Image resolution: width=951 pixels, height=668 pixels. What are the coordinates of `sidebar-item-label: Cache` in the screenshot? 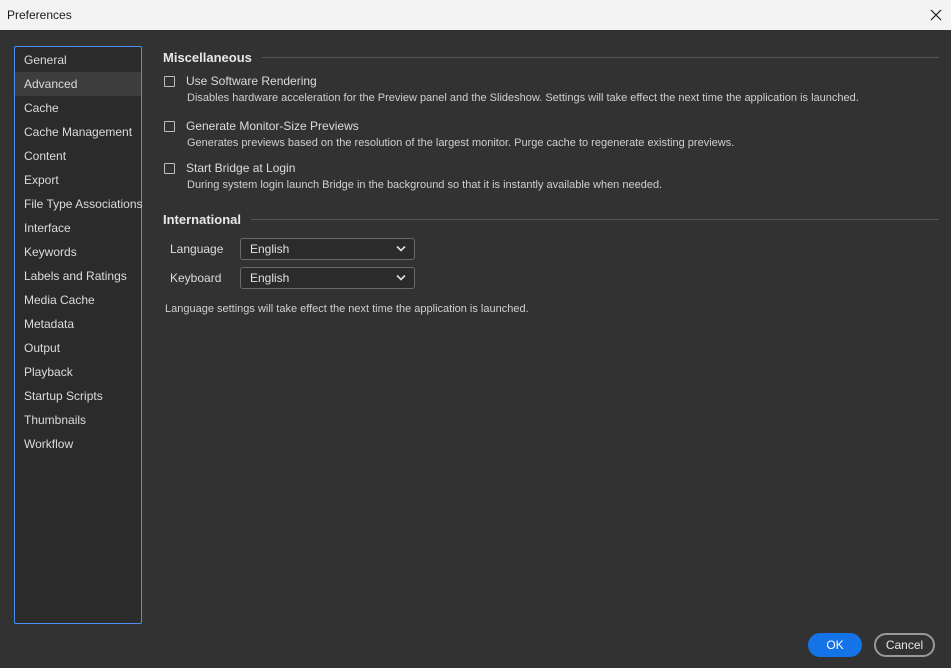 It's located at (41, 108).